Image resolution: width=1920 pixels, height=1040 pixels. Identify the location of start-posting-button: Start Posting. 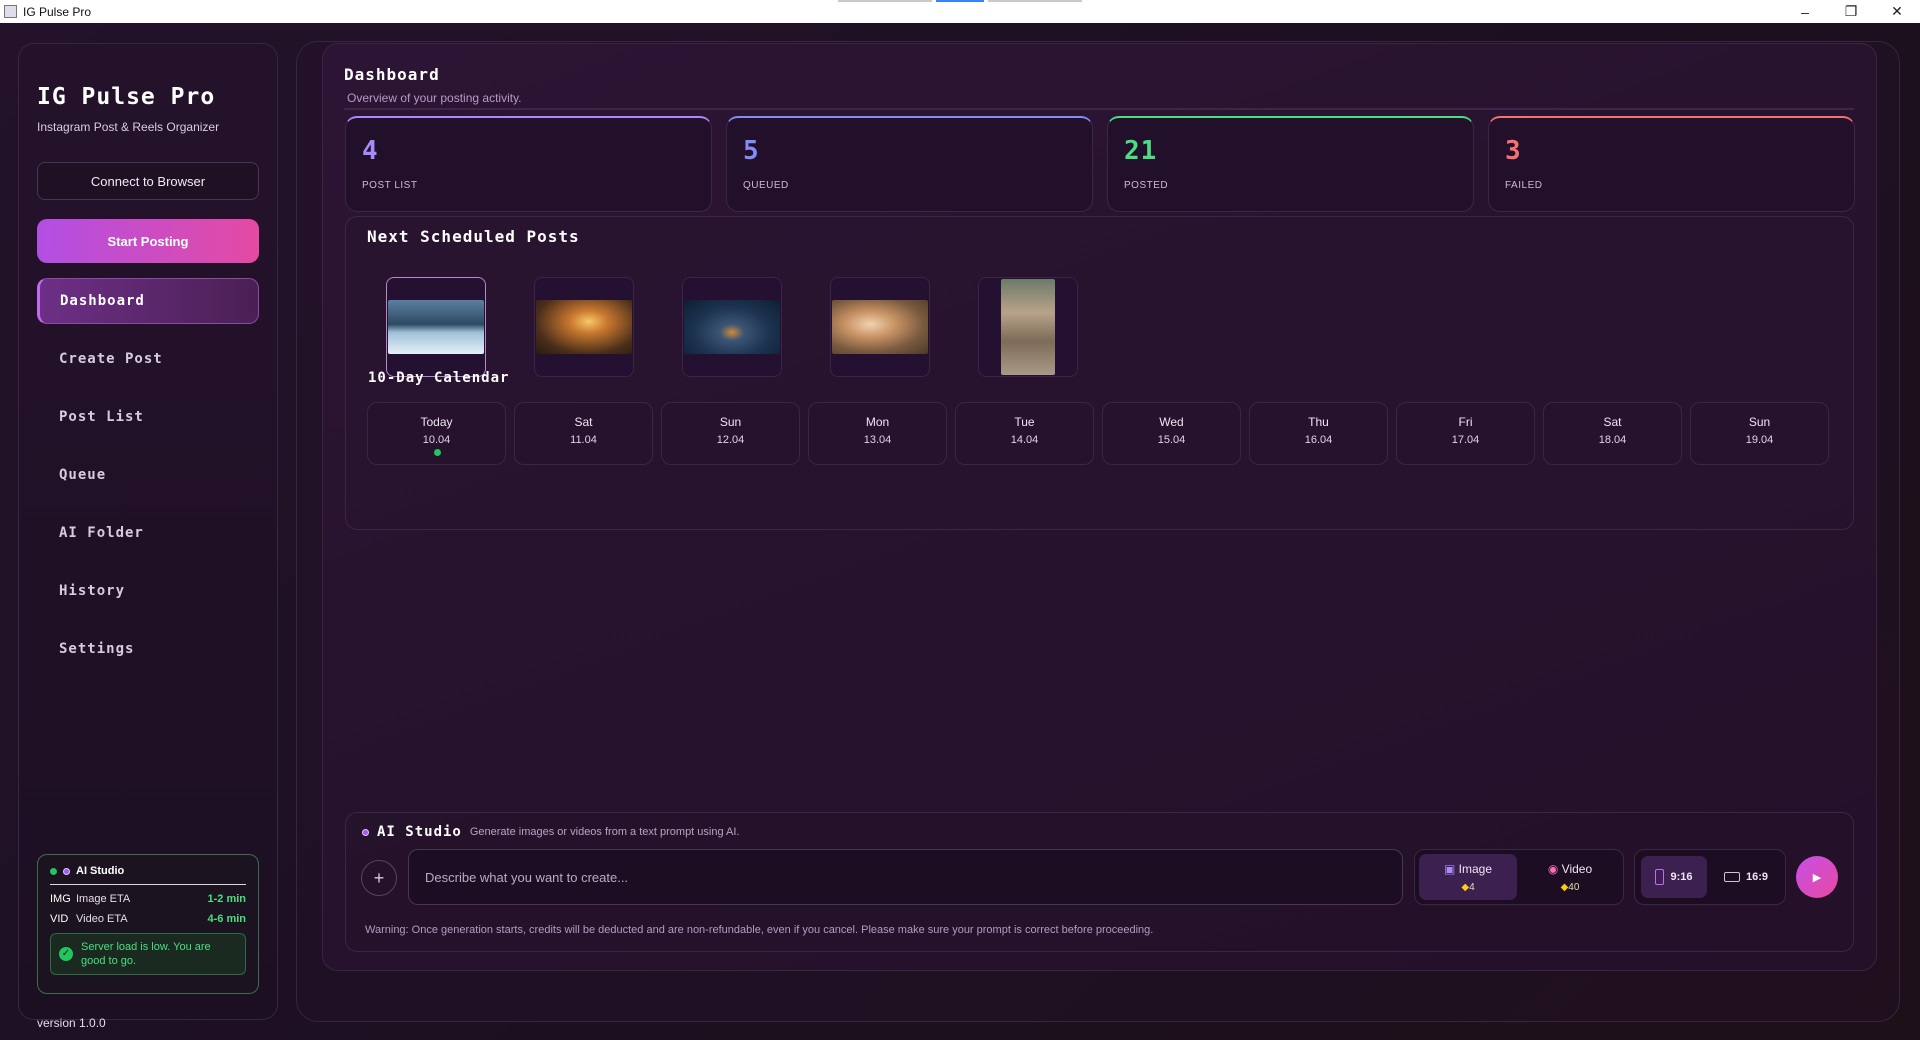
(148, 241).